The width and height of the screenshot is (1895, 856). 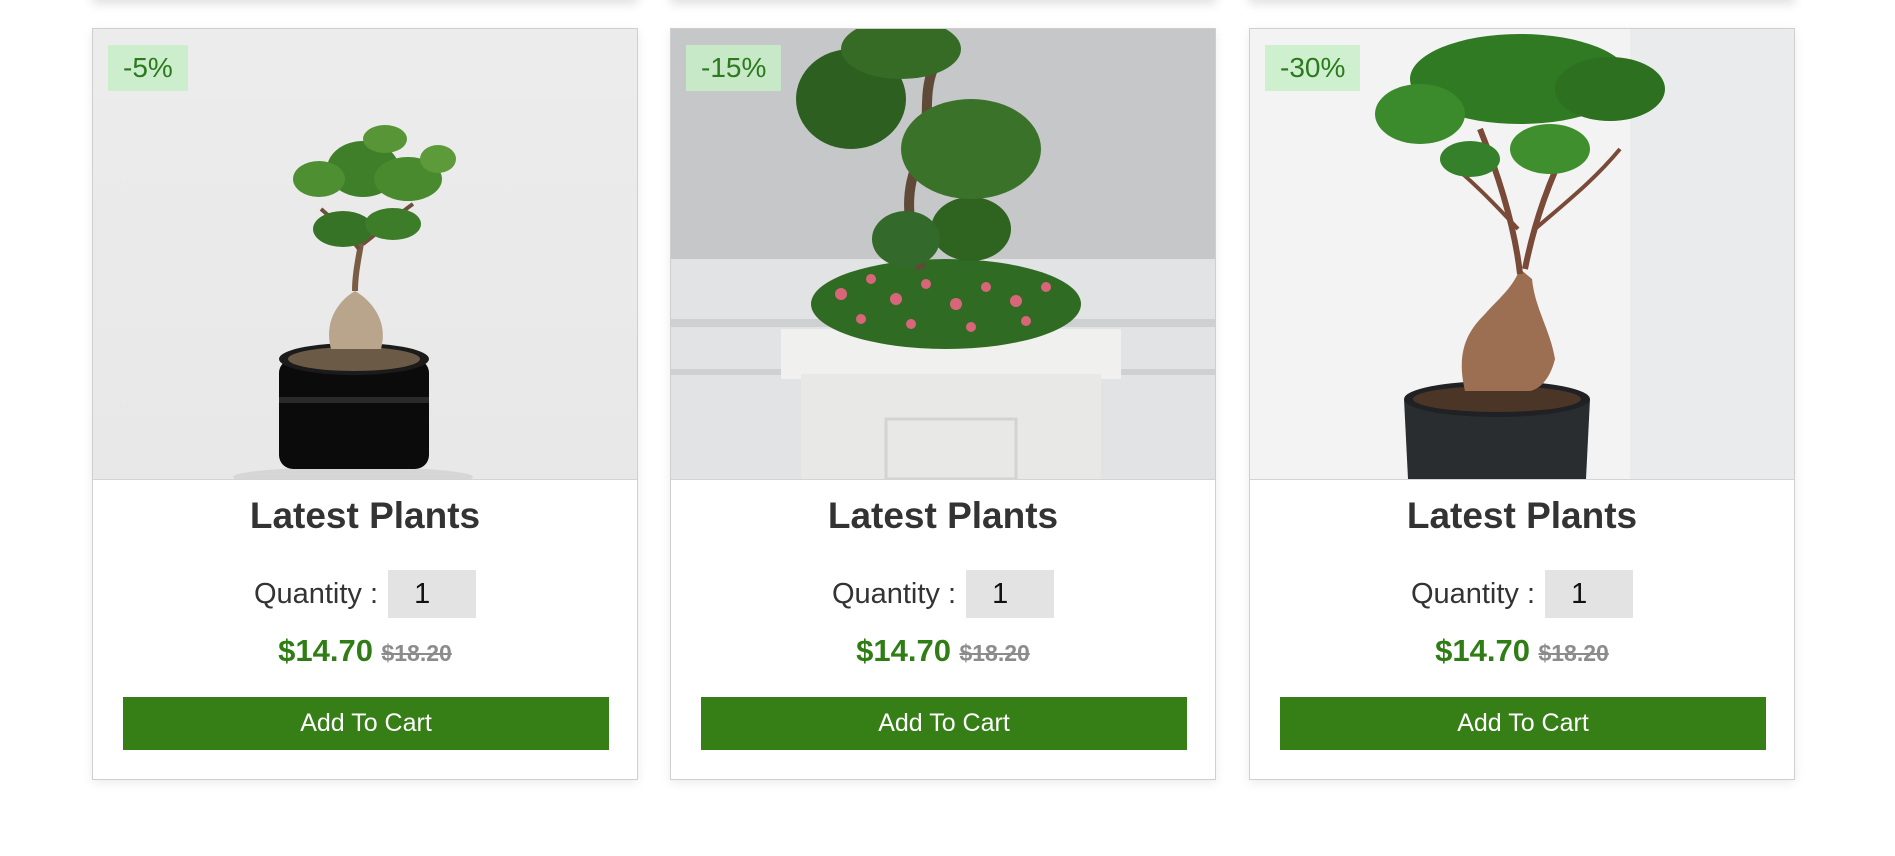 What do you see at coordinates (1313, 68) in the screenshot?
I see `discount-badge: -30%` at bounding box center [1313, 68].